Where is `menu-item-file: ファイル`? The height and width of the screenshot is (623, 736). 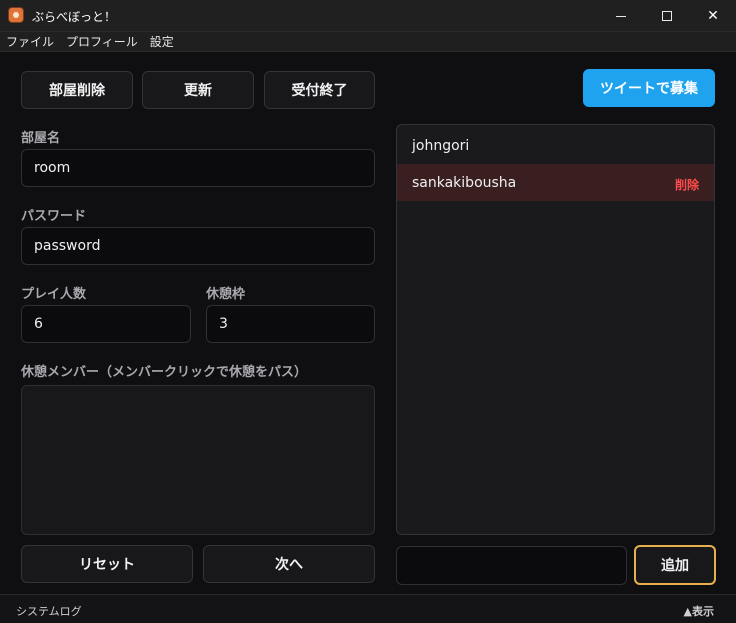
menu-item-file: ファイル is located at coordinates (30, 41).